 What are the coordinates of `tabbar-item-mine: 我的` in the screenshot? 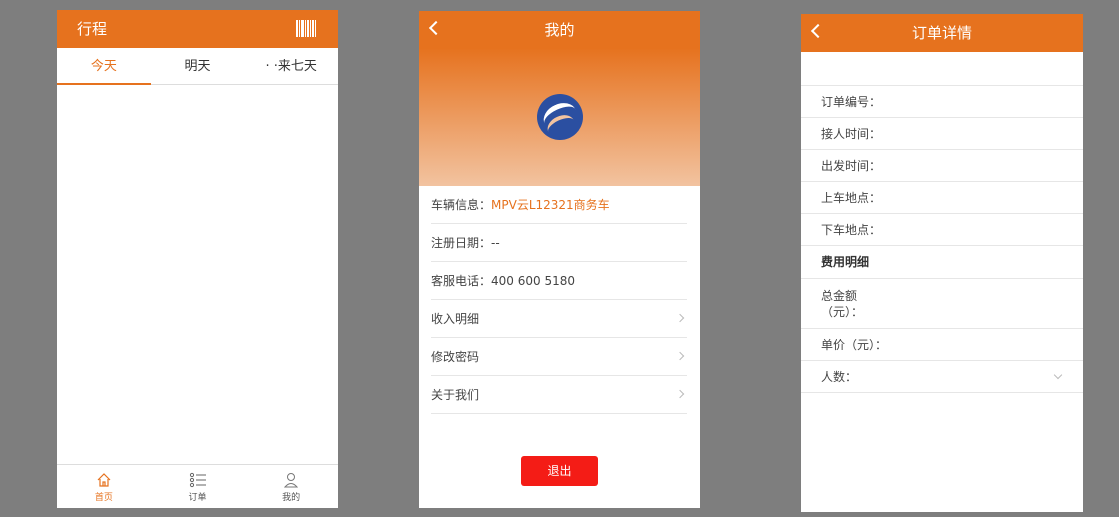 It's located at (291, 486).